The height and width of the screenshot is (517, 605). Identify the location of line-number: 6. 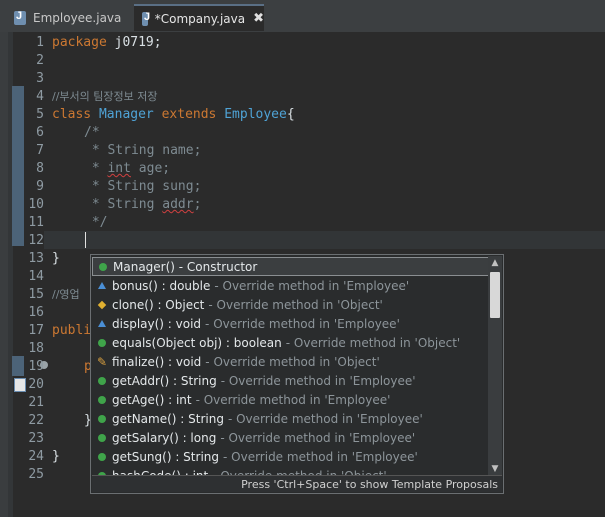
(40, 132).